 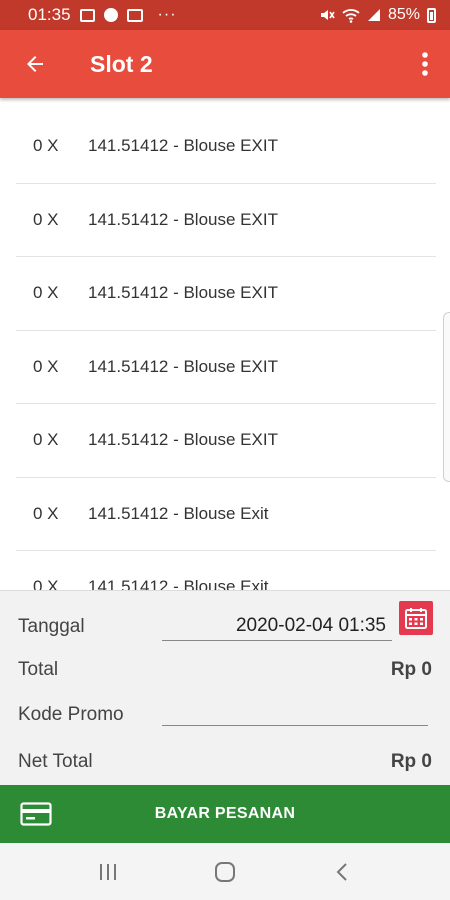 I want to click on system-nav-bar, so click(x=225, y=871).